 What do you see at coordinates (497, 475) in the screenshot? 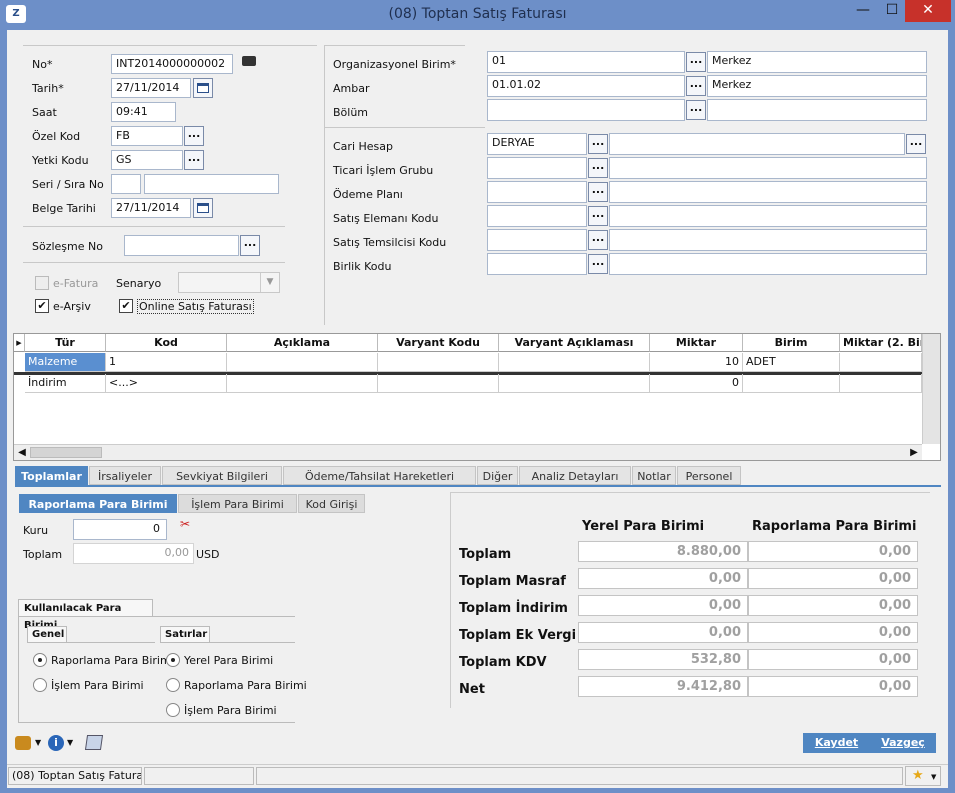
I see `tab-diger: Diğer` at bounding box center [497, 475].